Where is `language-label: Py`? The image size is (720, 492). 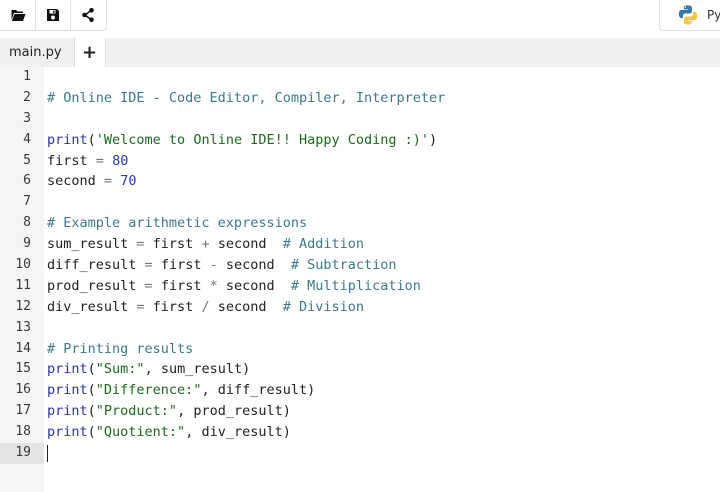
language-label: Py is located at coordinates (713, 15).